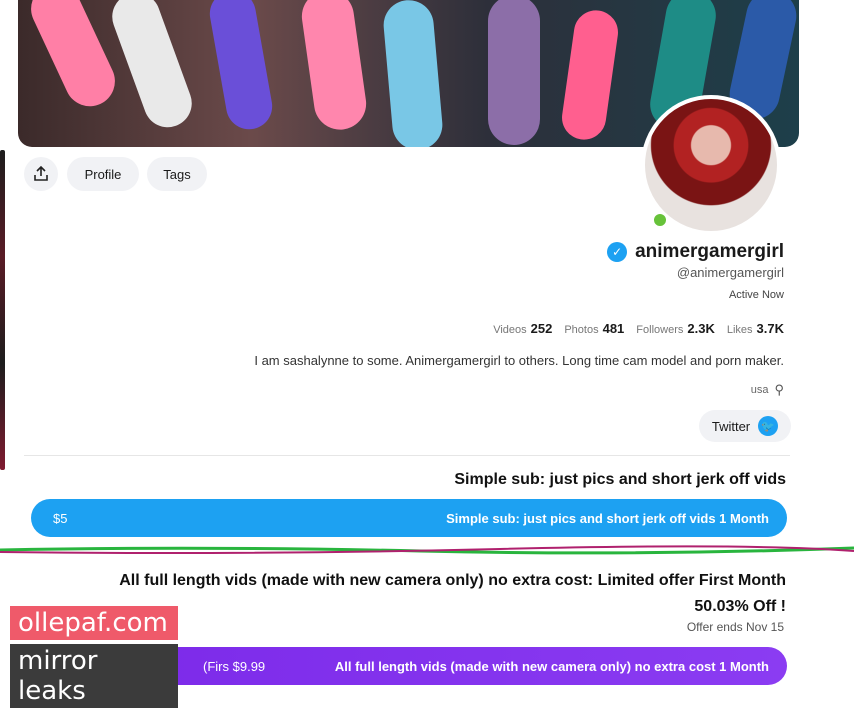  Describe the element at coordinates (2, 310) in the screenshot. I see `left-edge-strip` at that location.